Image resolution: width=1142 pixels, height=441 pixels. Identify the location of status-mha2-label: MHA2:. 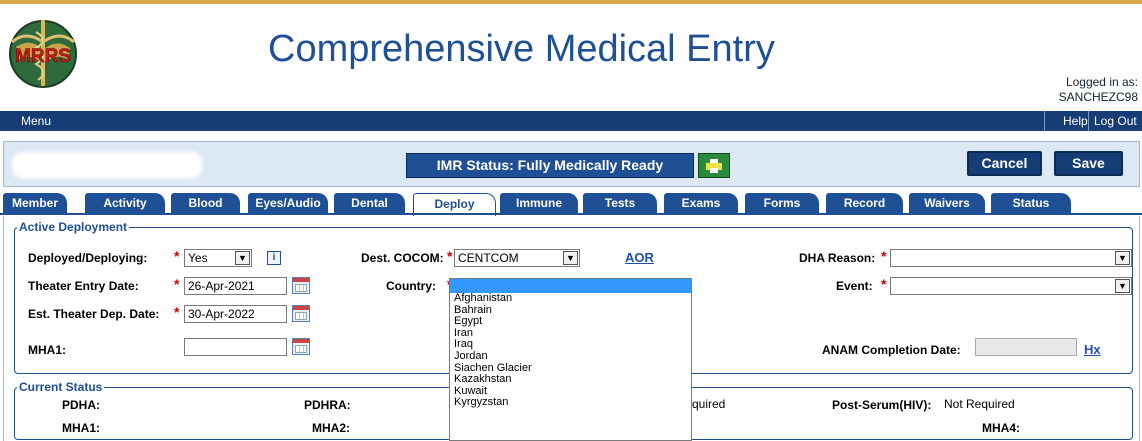
(331, 428).